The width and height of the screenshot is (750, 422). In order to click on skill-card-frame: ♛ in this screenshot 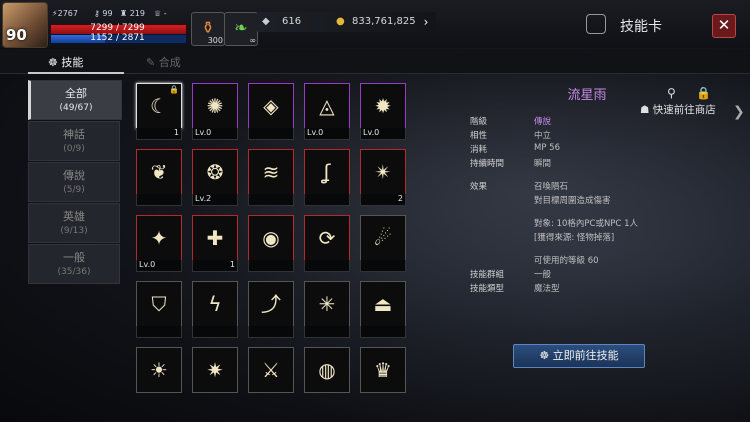, I will do `click(383, 370)`.